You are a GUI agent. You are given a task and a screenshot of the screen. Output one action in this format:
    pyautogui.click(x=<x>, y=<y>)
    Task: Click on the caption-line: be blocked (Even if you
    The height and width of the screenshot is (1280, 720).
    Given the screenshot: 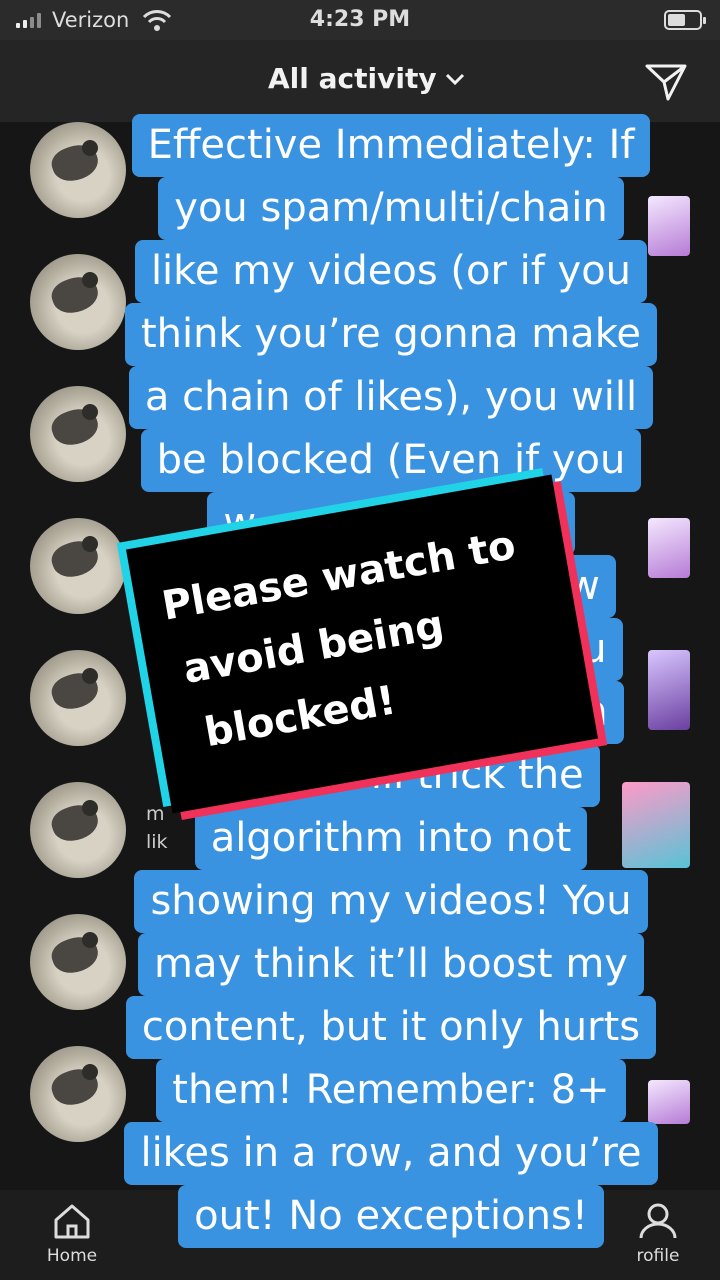 What is the action you would take?
    pyautogui.click(x=391, y=460)
    